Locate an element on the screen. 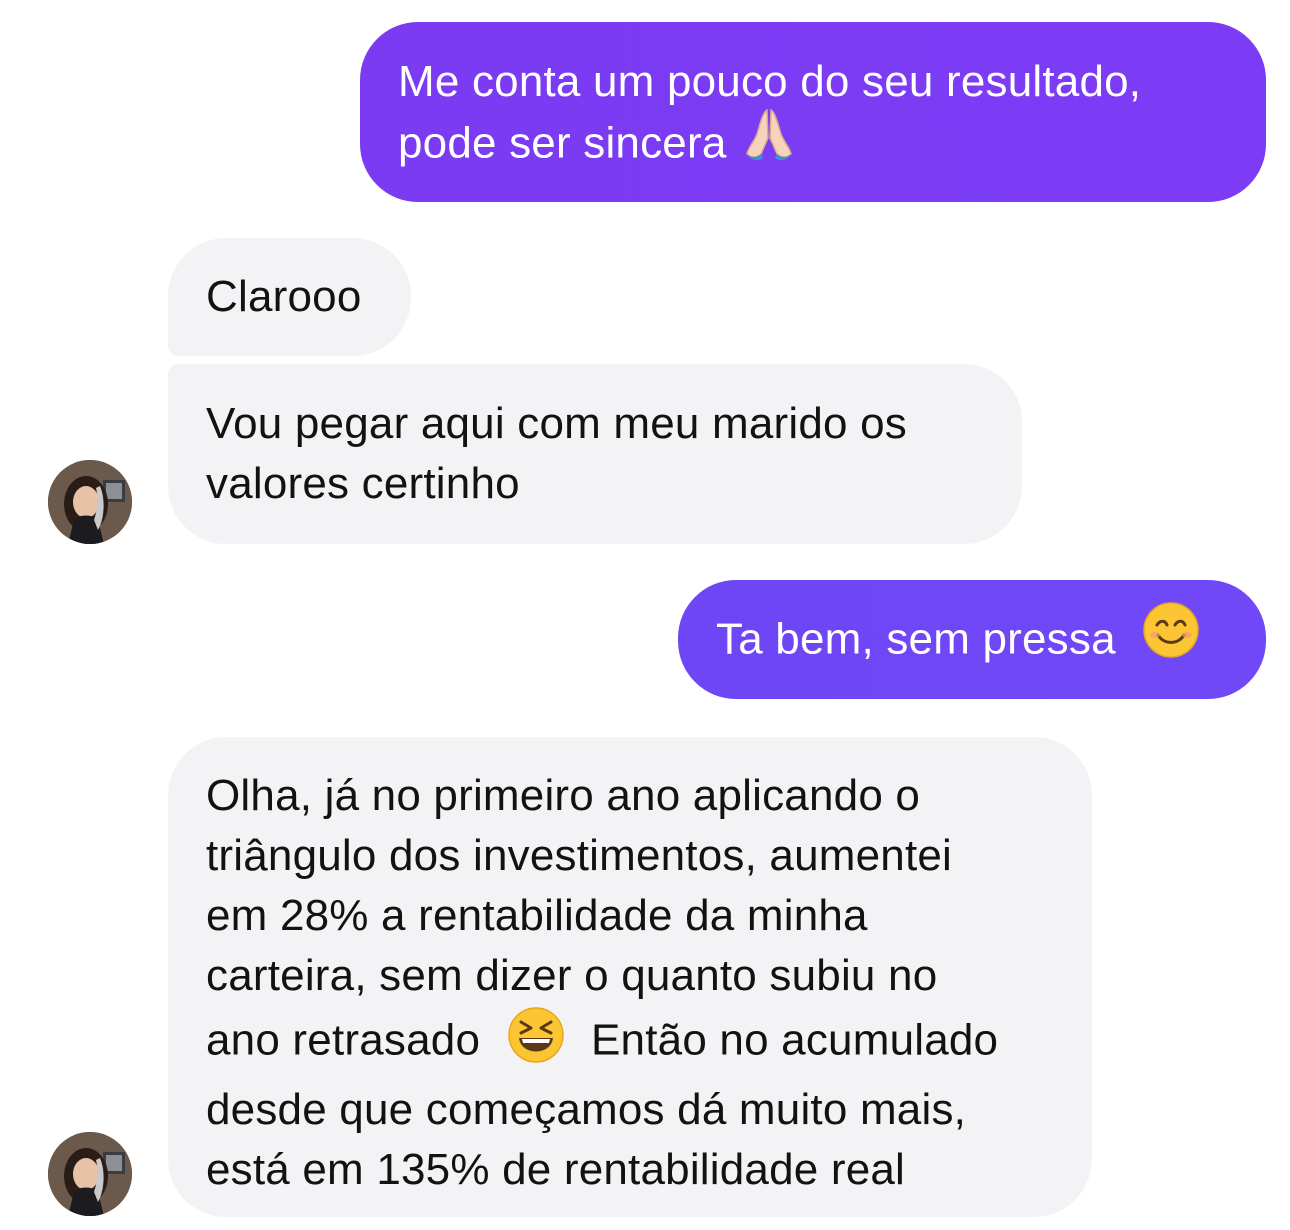 The image size is (1290, 1230). message-text: Clarooo is located at coordinates (284, 296).